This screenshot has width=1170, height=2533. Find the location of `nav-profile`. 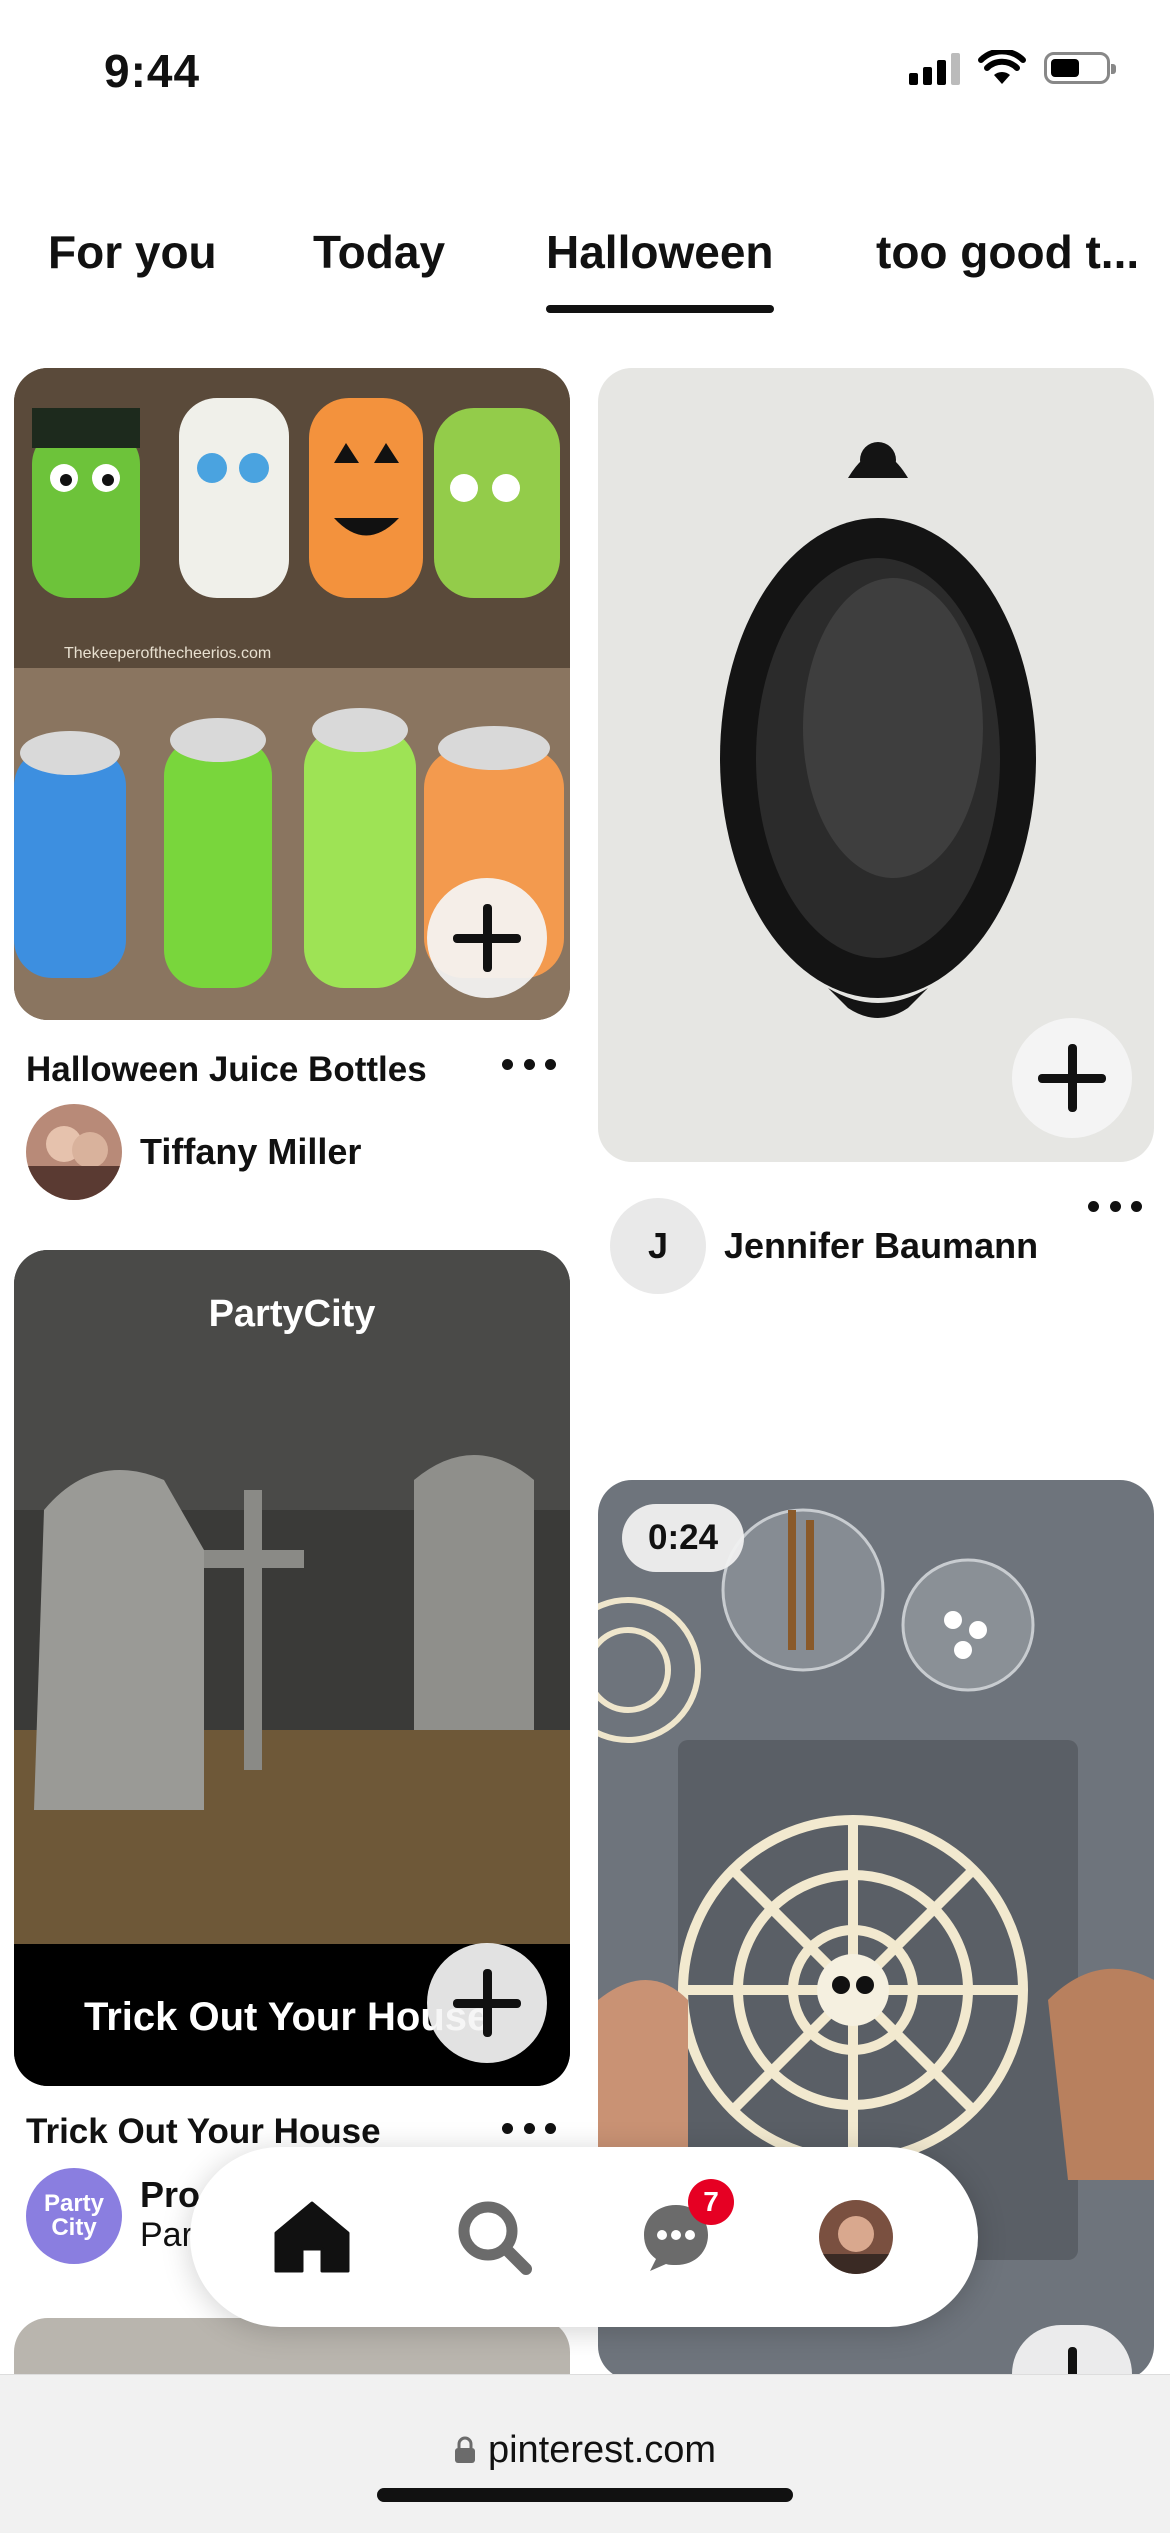

nav-profile is located at coordinates (856, 2237).